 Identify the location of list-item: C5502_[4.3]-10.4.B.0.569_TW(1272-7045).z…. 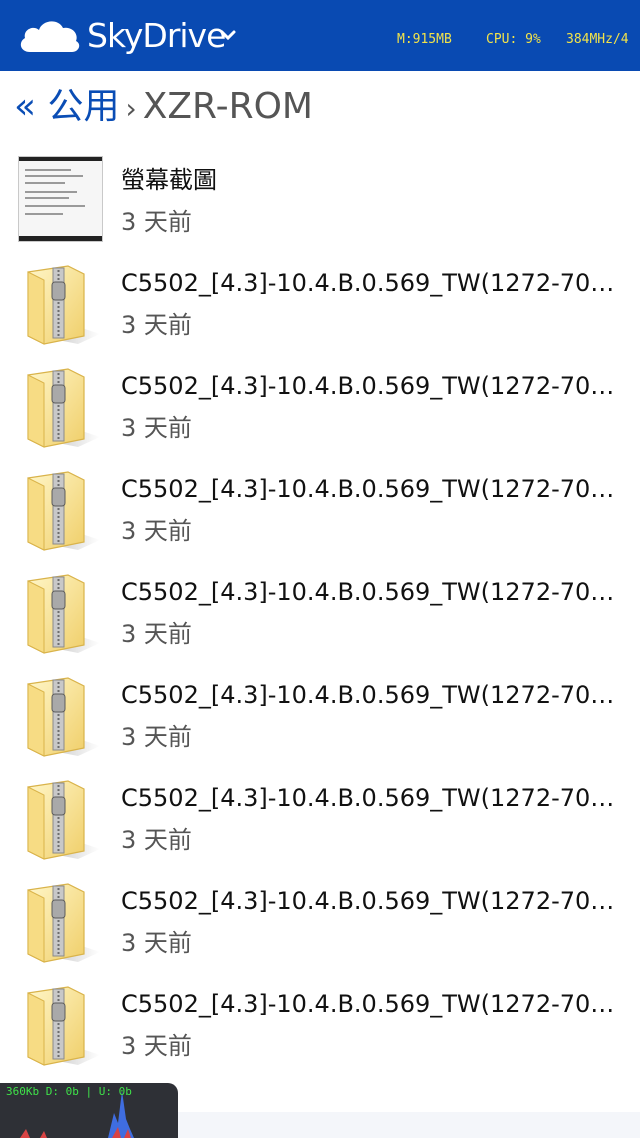
(320, 820).